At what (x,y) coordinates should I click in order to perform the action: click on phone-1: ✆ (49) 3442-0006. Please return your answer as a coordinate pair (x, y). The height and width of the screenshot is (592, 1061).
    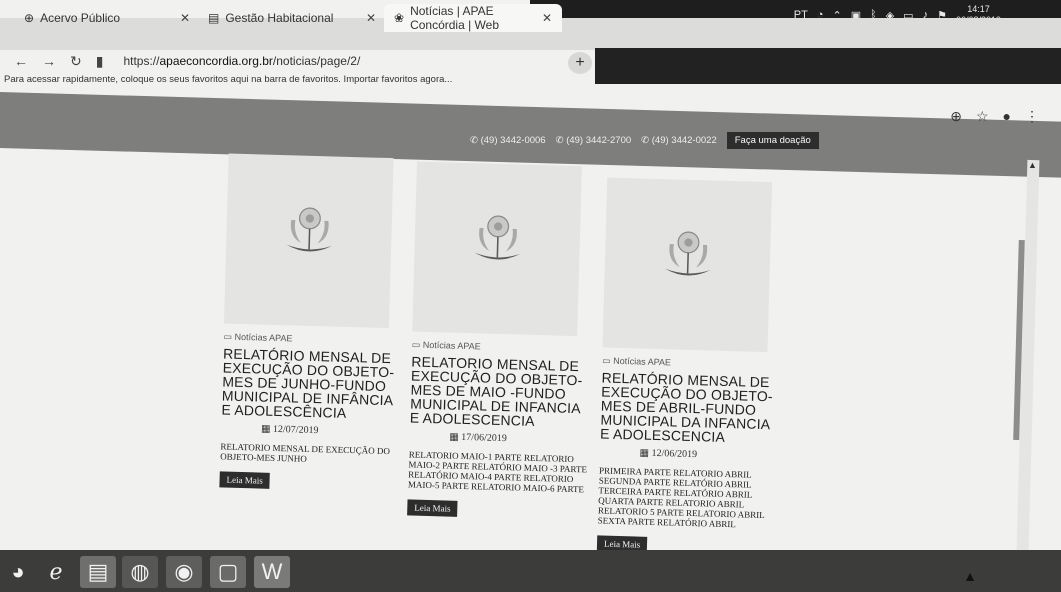
    Looking at the image, I should click on (508, 140).